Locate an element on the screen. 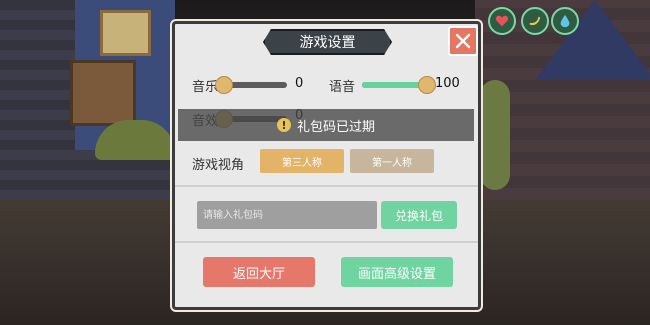  water-drop-icon is located at coordinates (565, 21).